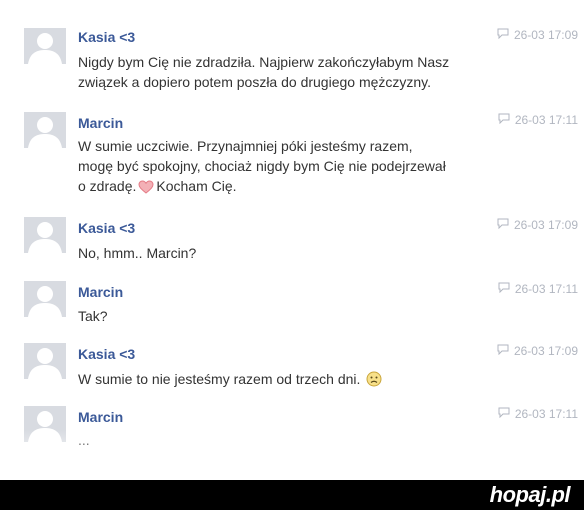 This screenshot has width=584, height=510. Describe the element at coordinates (303, 253) in the screenshot. I see `message-text: No, hmm.. Marcin?` at that location.